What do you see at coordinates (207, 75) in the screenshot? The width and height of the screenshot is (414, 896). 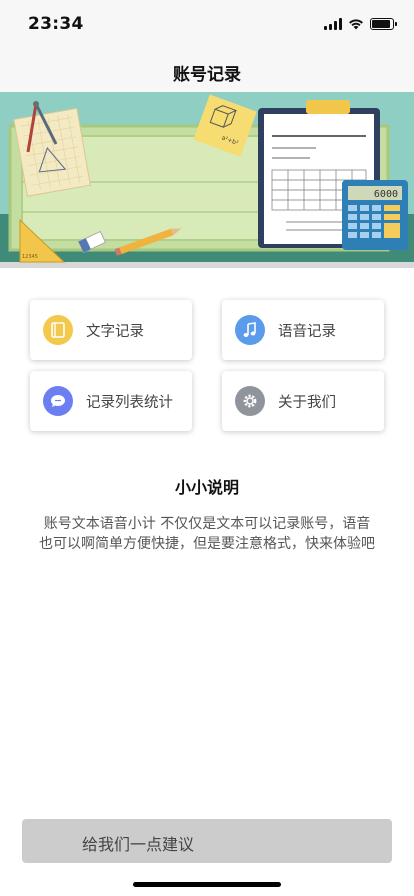 I see `page-title: 账号记录` at bounding box center [207, 75].